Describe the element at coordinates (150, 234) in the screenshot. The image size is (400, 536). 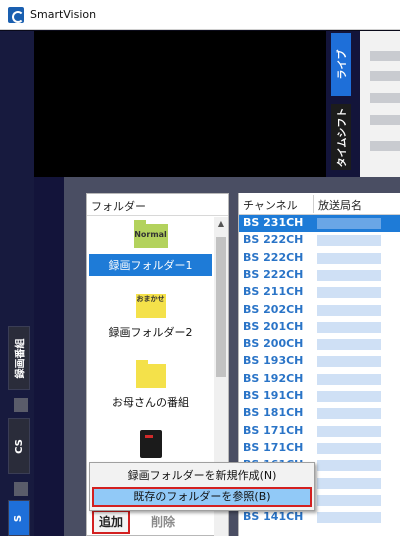
I see `normal-folder-icon: Normal` at that location.